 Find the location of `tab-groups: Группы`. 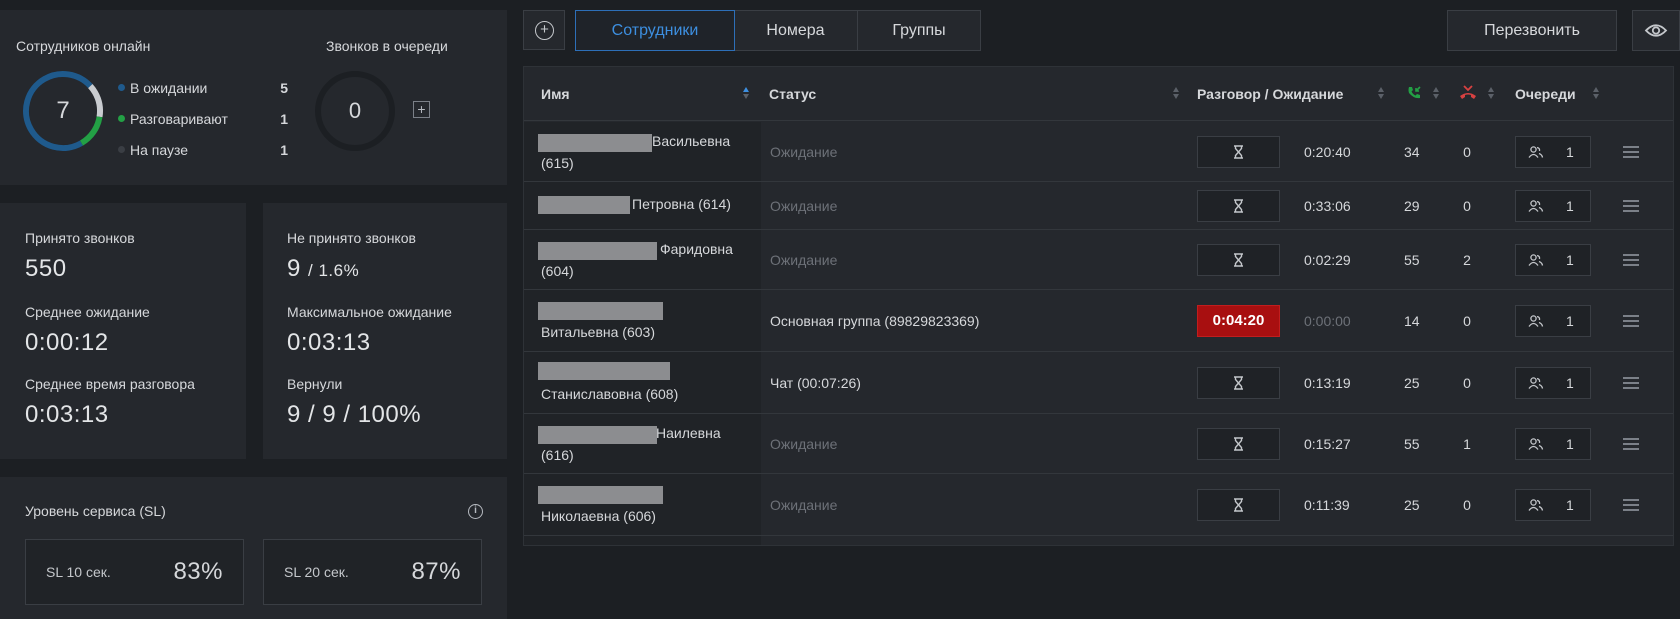

tab-groups: Группы is located at coordinates (919, 30).